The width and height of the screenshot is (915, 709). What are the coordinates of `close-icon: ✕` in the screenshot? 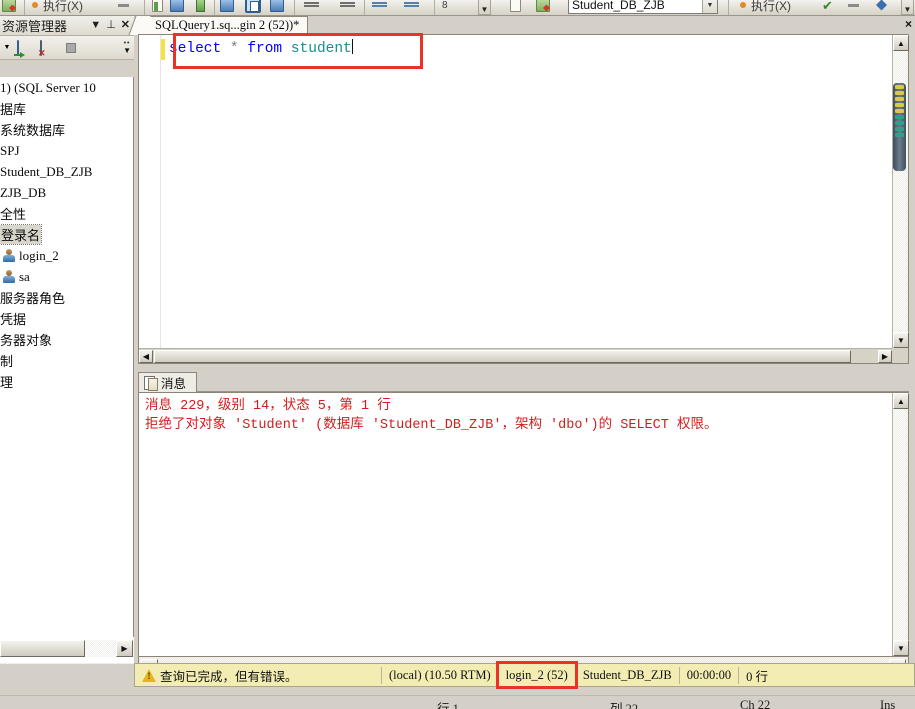 It's located at (125, 25).